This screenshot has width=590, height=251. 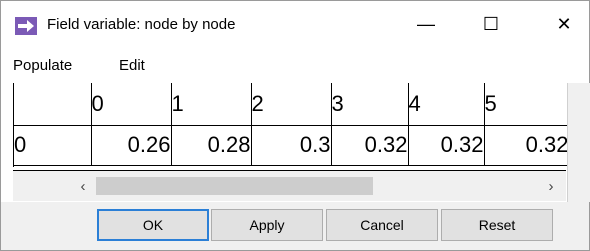 What do you see at coordinates (26, 26) in the screenshot?
I see `arrow-right-icon` at bounding box center [26, 26].